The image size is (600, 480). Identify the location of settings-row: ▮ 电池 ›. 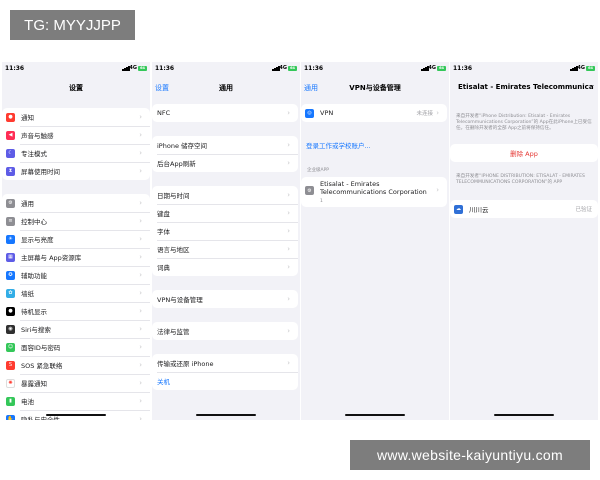
(76, 401).